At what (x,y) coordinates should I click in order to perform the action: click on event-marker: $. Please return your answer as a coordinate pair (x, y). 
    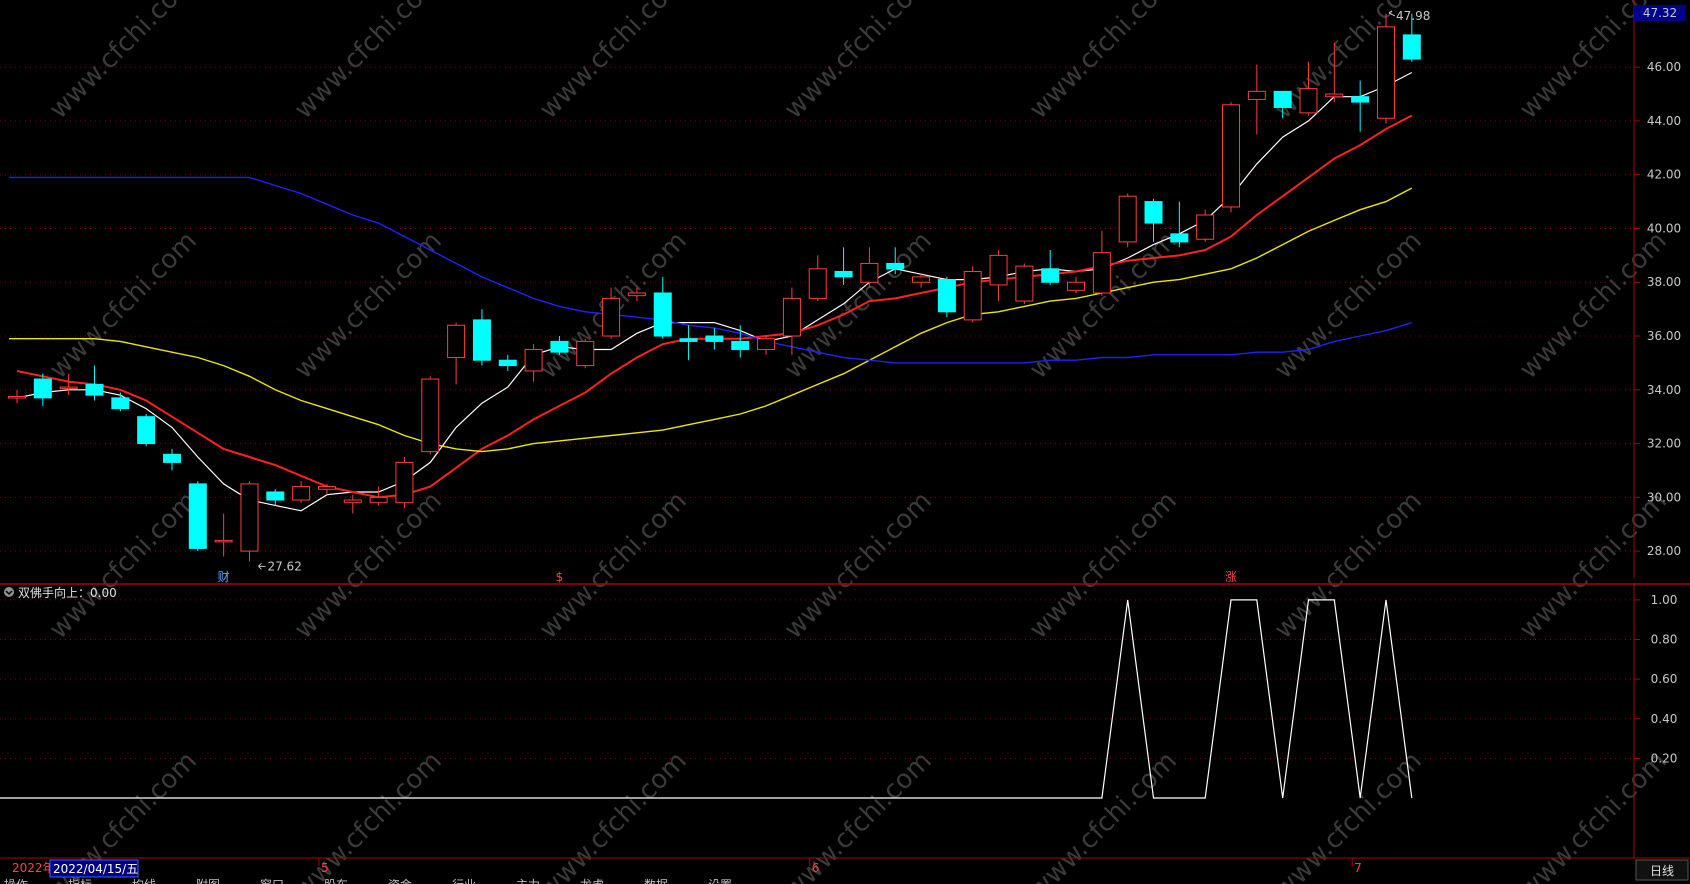
    Looking at the image, I should click on (560, 577).